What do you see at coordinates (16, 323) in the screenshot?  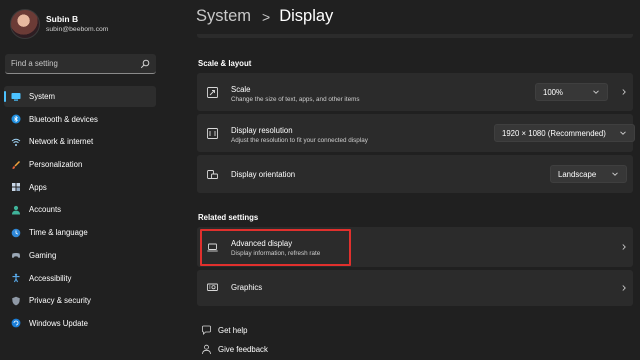 I see `update-icon` at bounding box center [16, 323].